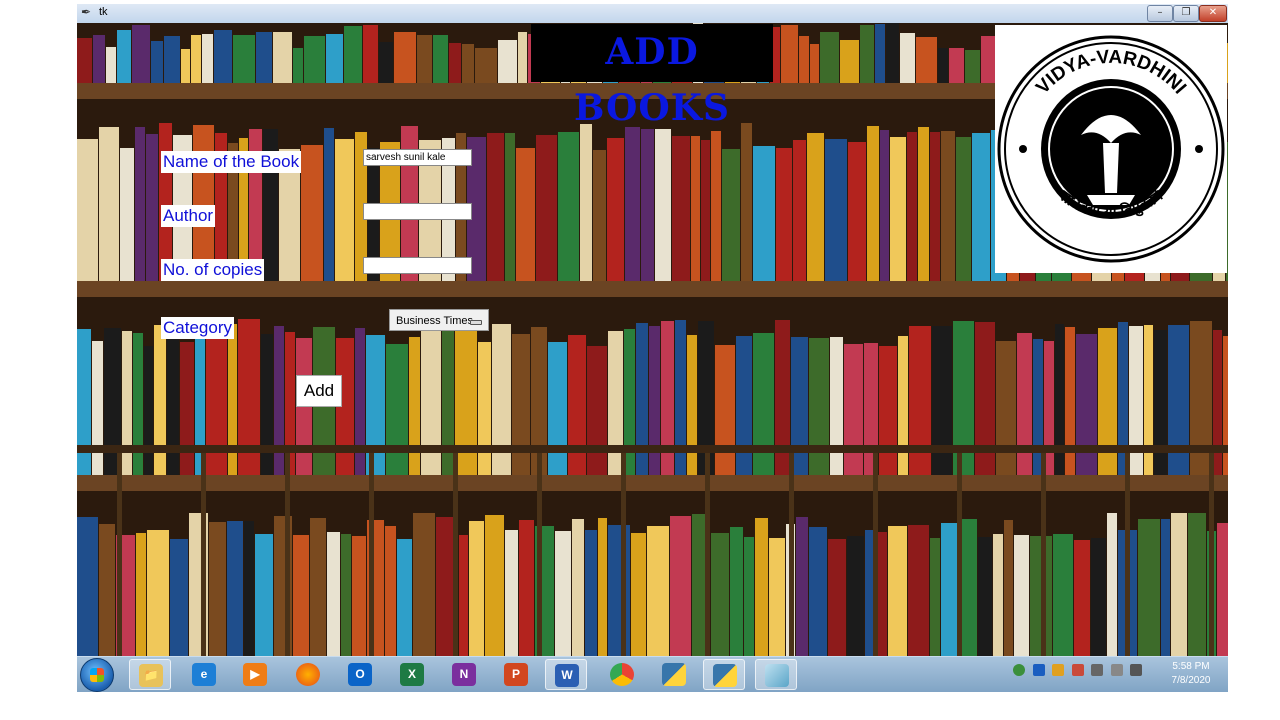 This screenshot has width=1280, height=720. I want to click on author-input, so click(417, 211).